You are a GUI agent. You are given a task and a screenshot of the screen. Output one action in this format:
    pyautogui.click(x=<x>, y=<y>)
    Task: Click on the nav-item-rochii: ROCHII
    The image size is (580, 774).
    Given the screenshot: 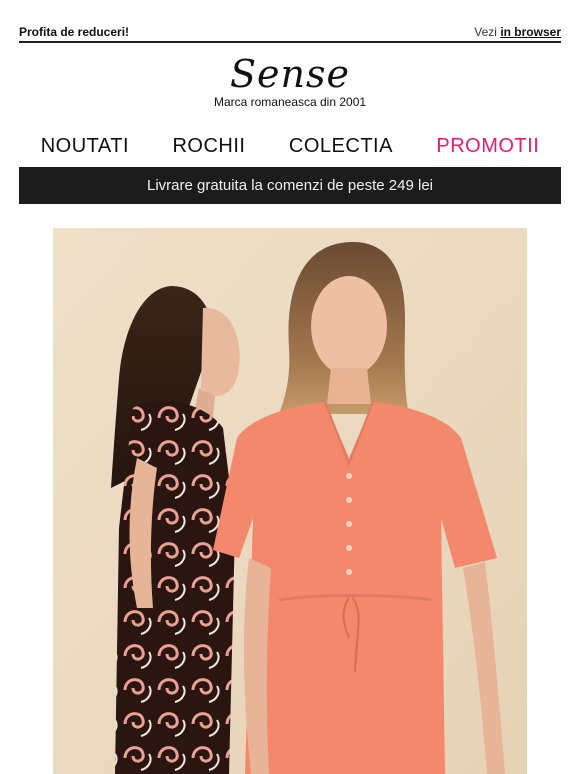 What is the action you would take?
    pyautogui.click(x=208, y=146)
    